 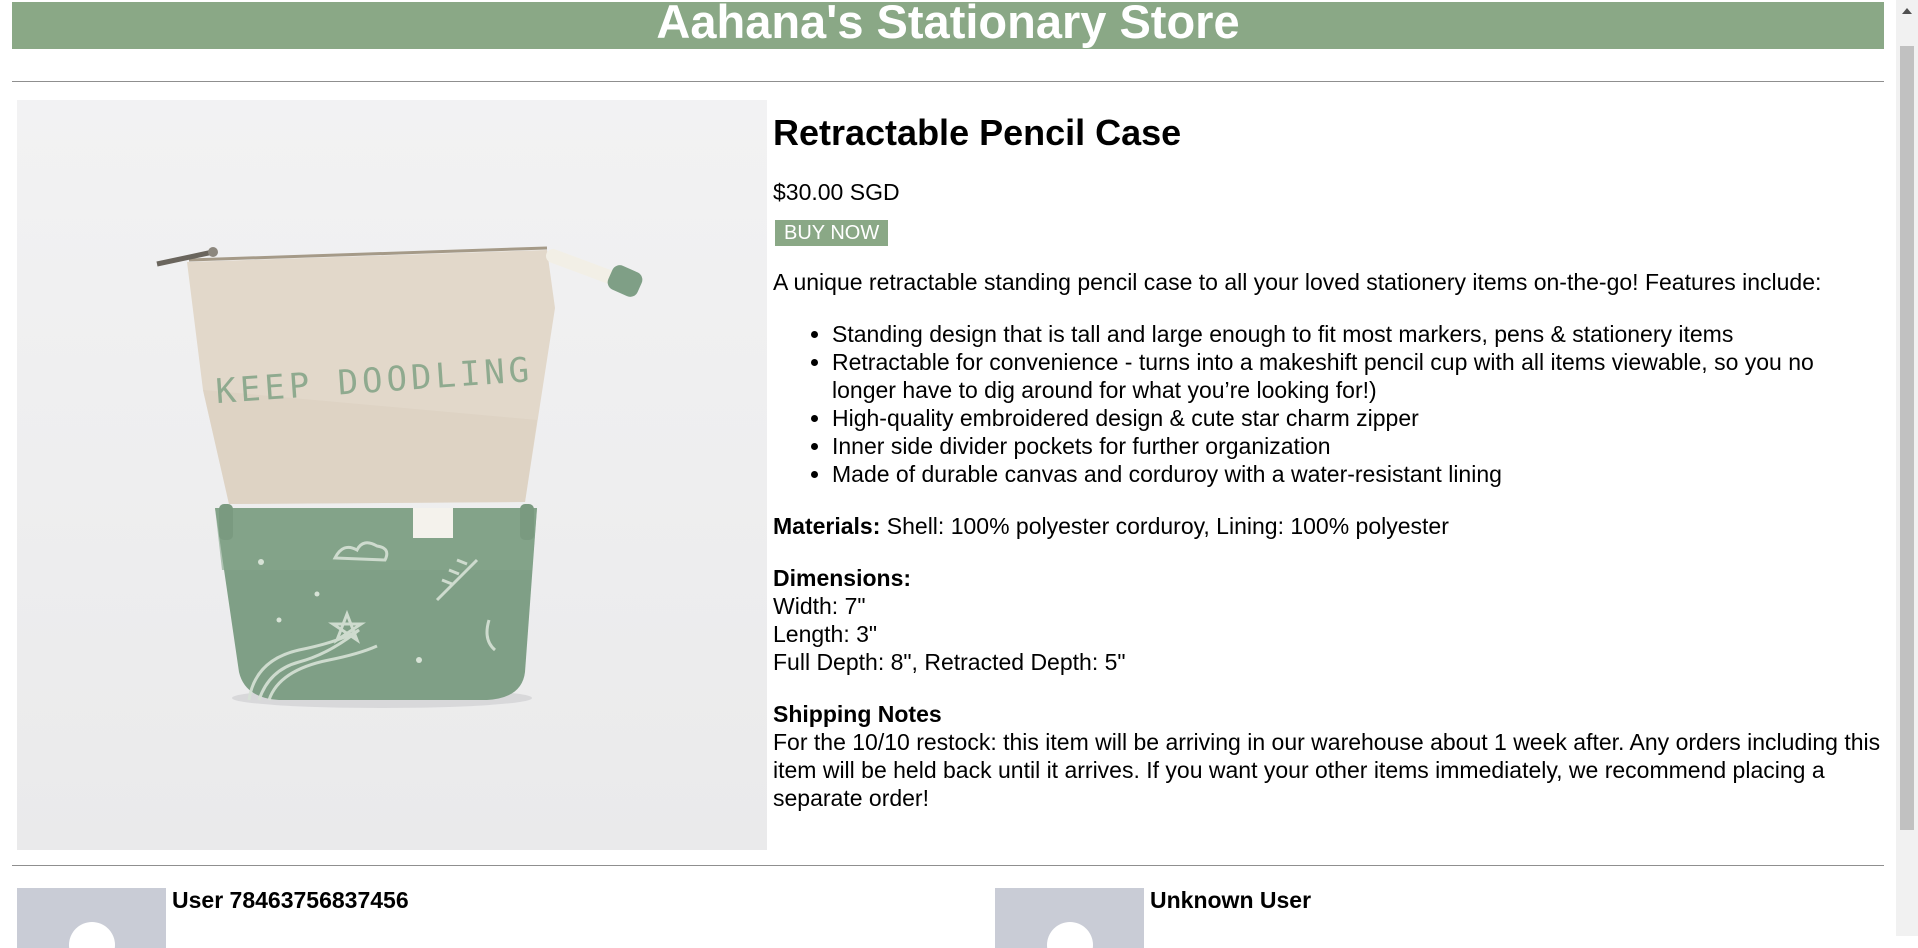 What do you see at coordinates (977, 132) in the screenshot?
I see `product-title: Retractable Pencil Case` at bounding box center [977, 132].